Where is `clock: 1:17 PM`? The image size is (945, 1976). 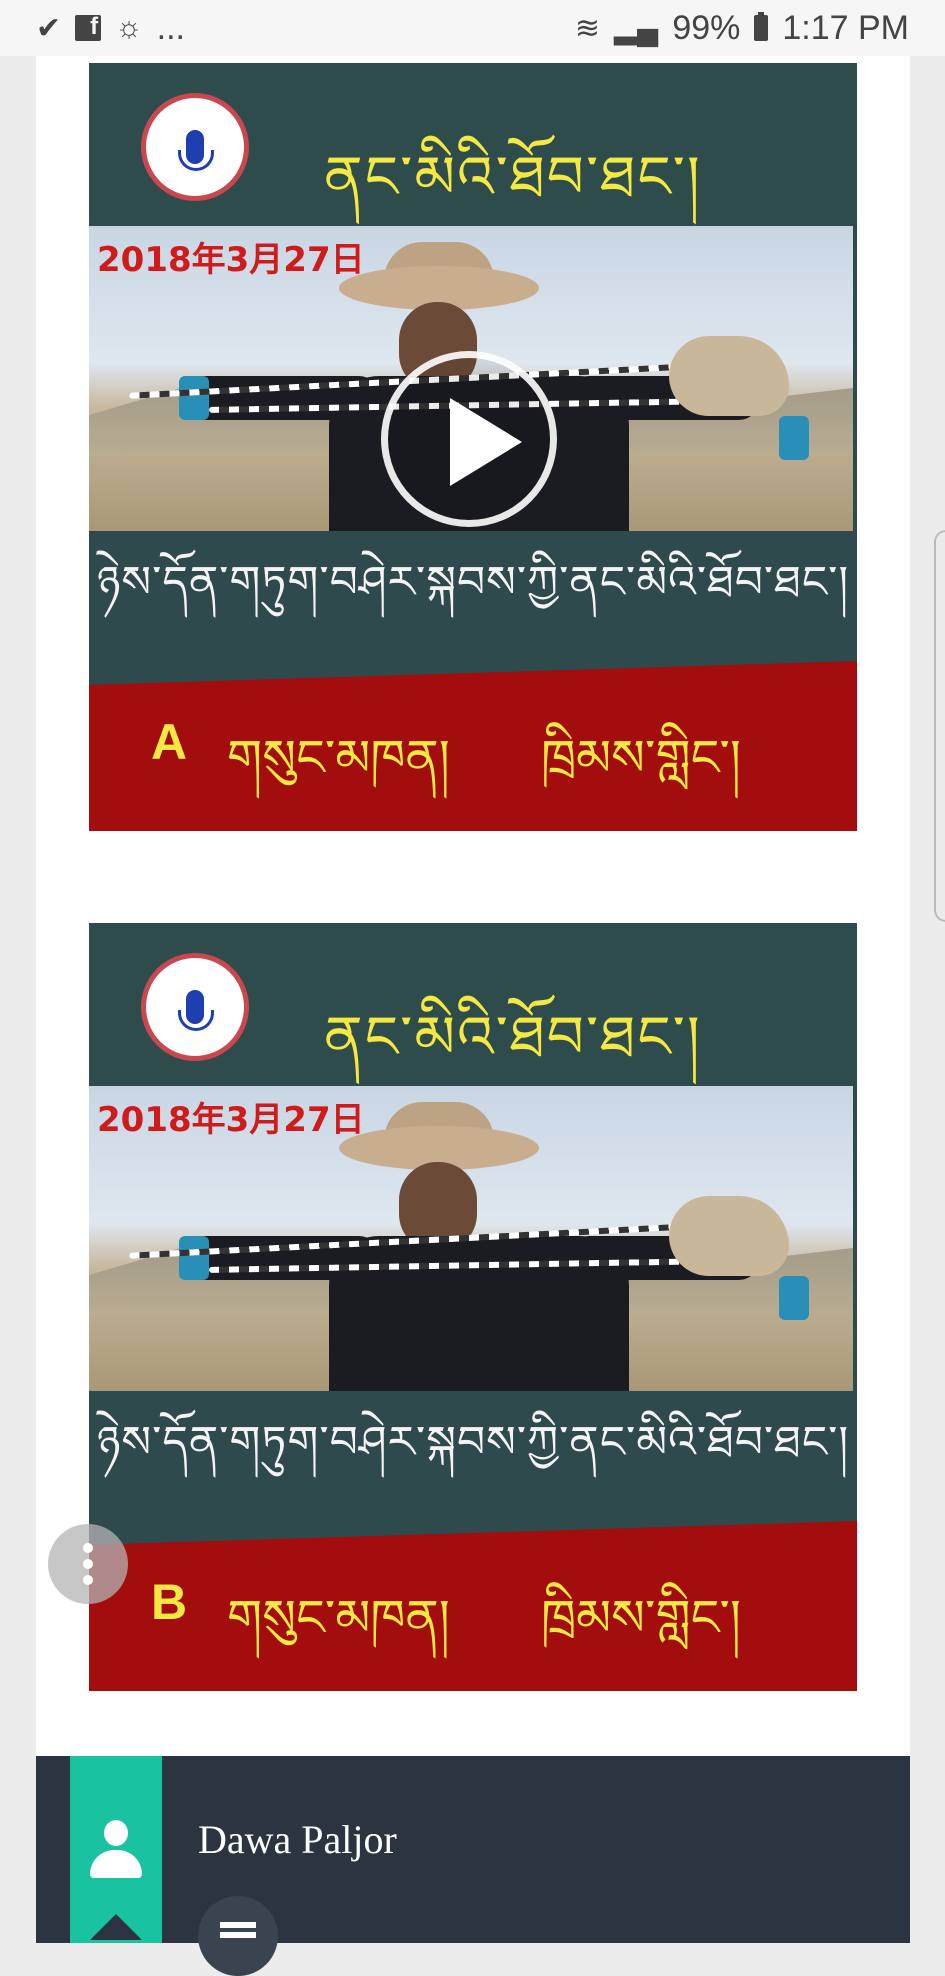 clock: 1:17 PM is located at coordinates (845, 27).